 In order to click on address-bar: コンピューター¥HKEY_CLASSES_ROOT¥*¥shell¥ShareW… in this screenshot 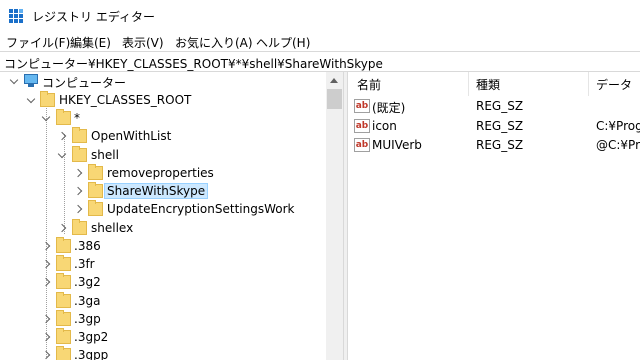, I will do `click(320, 61)`.